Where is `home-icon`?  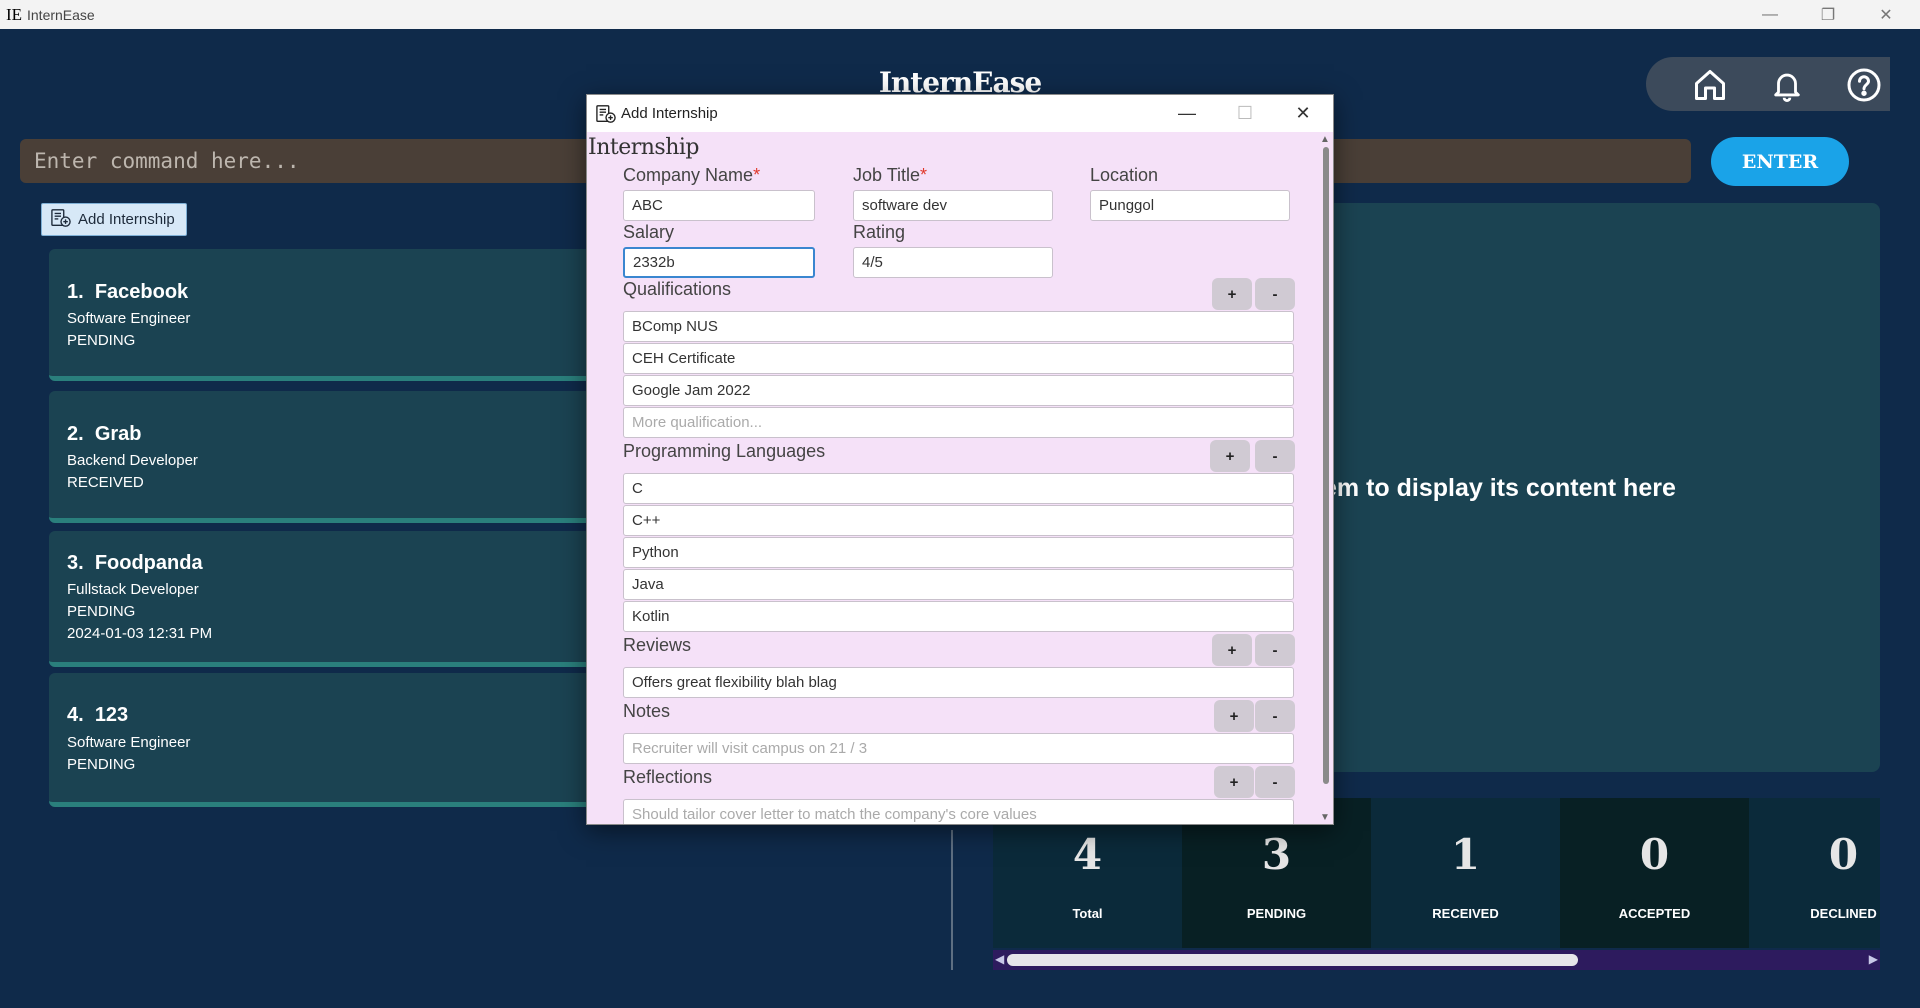 home-icon is located at coordinates (1710, 85).